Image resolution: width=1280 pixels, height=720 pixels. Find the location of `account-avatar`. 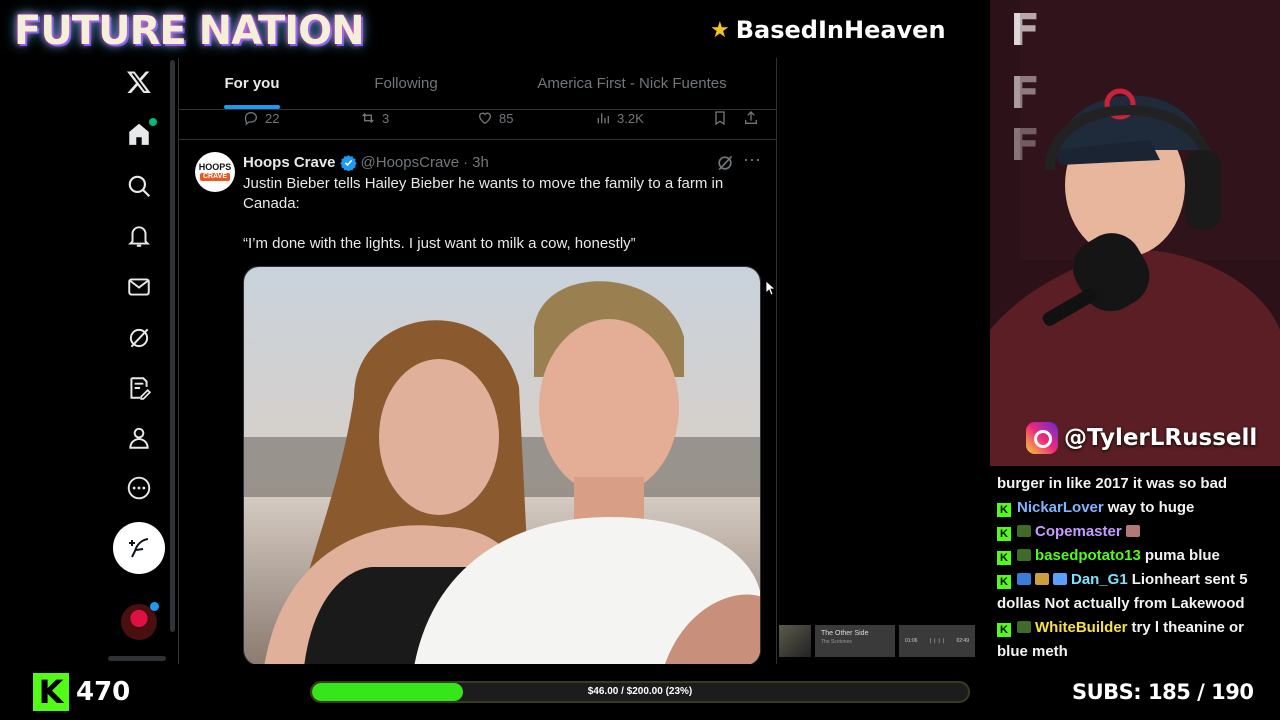

account-avatar is located at coordinates (140, 621).